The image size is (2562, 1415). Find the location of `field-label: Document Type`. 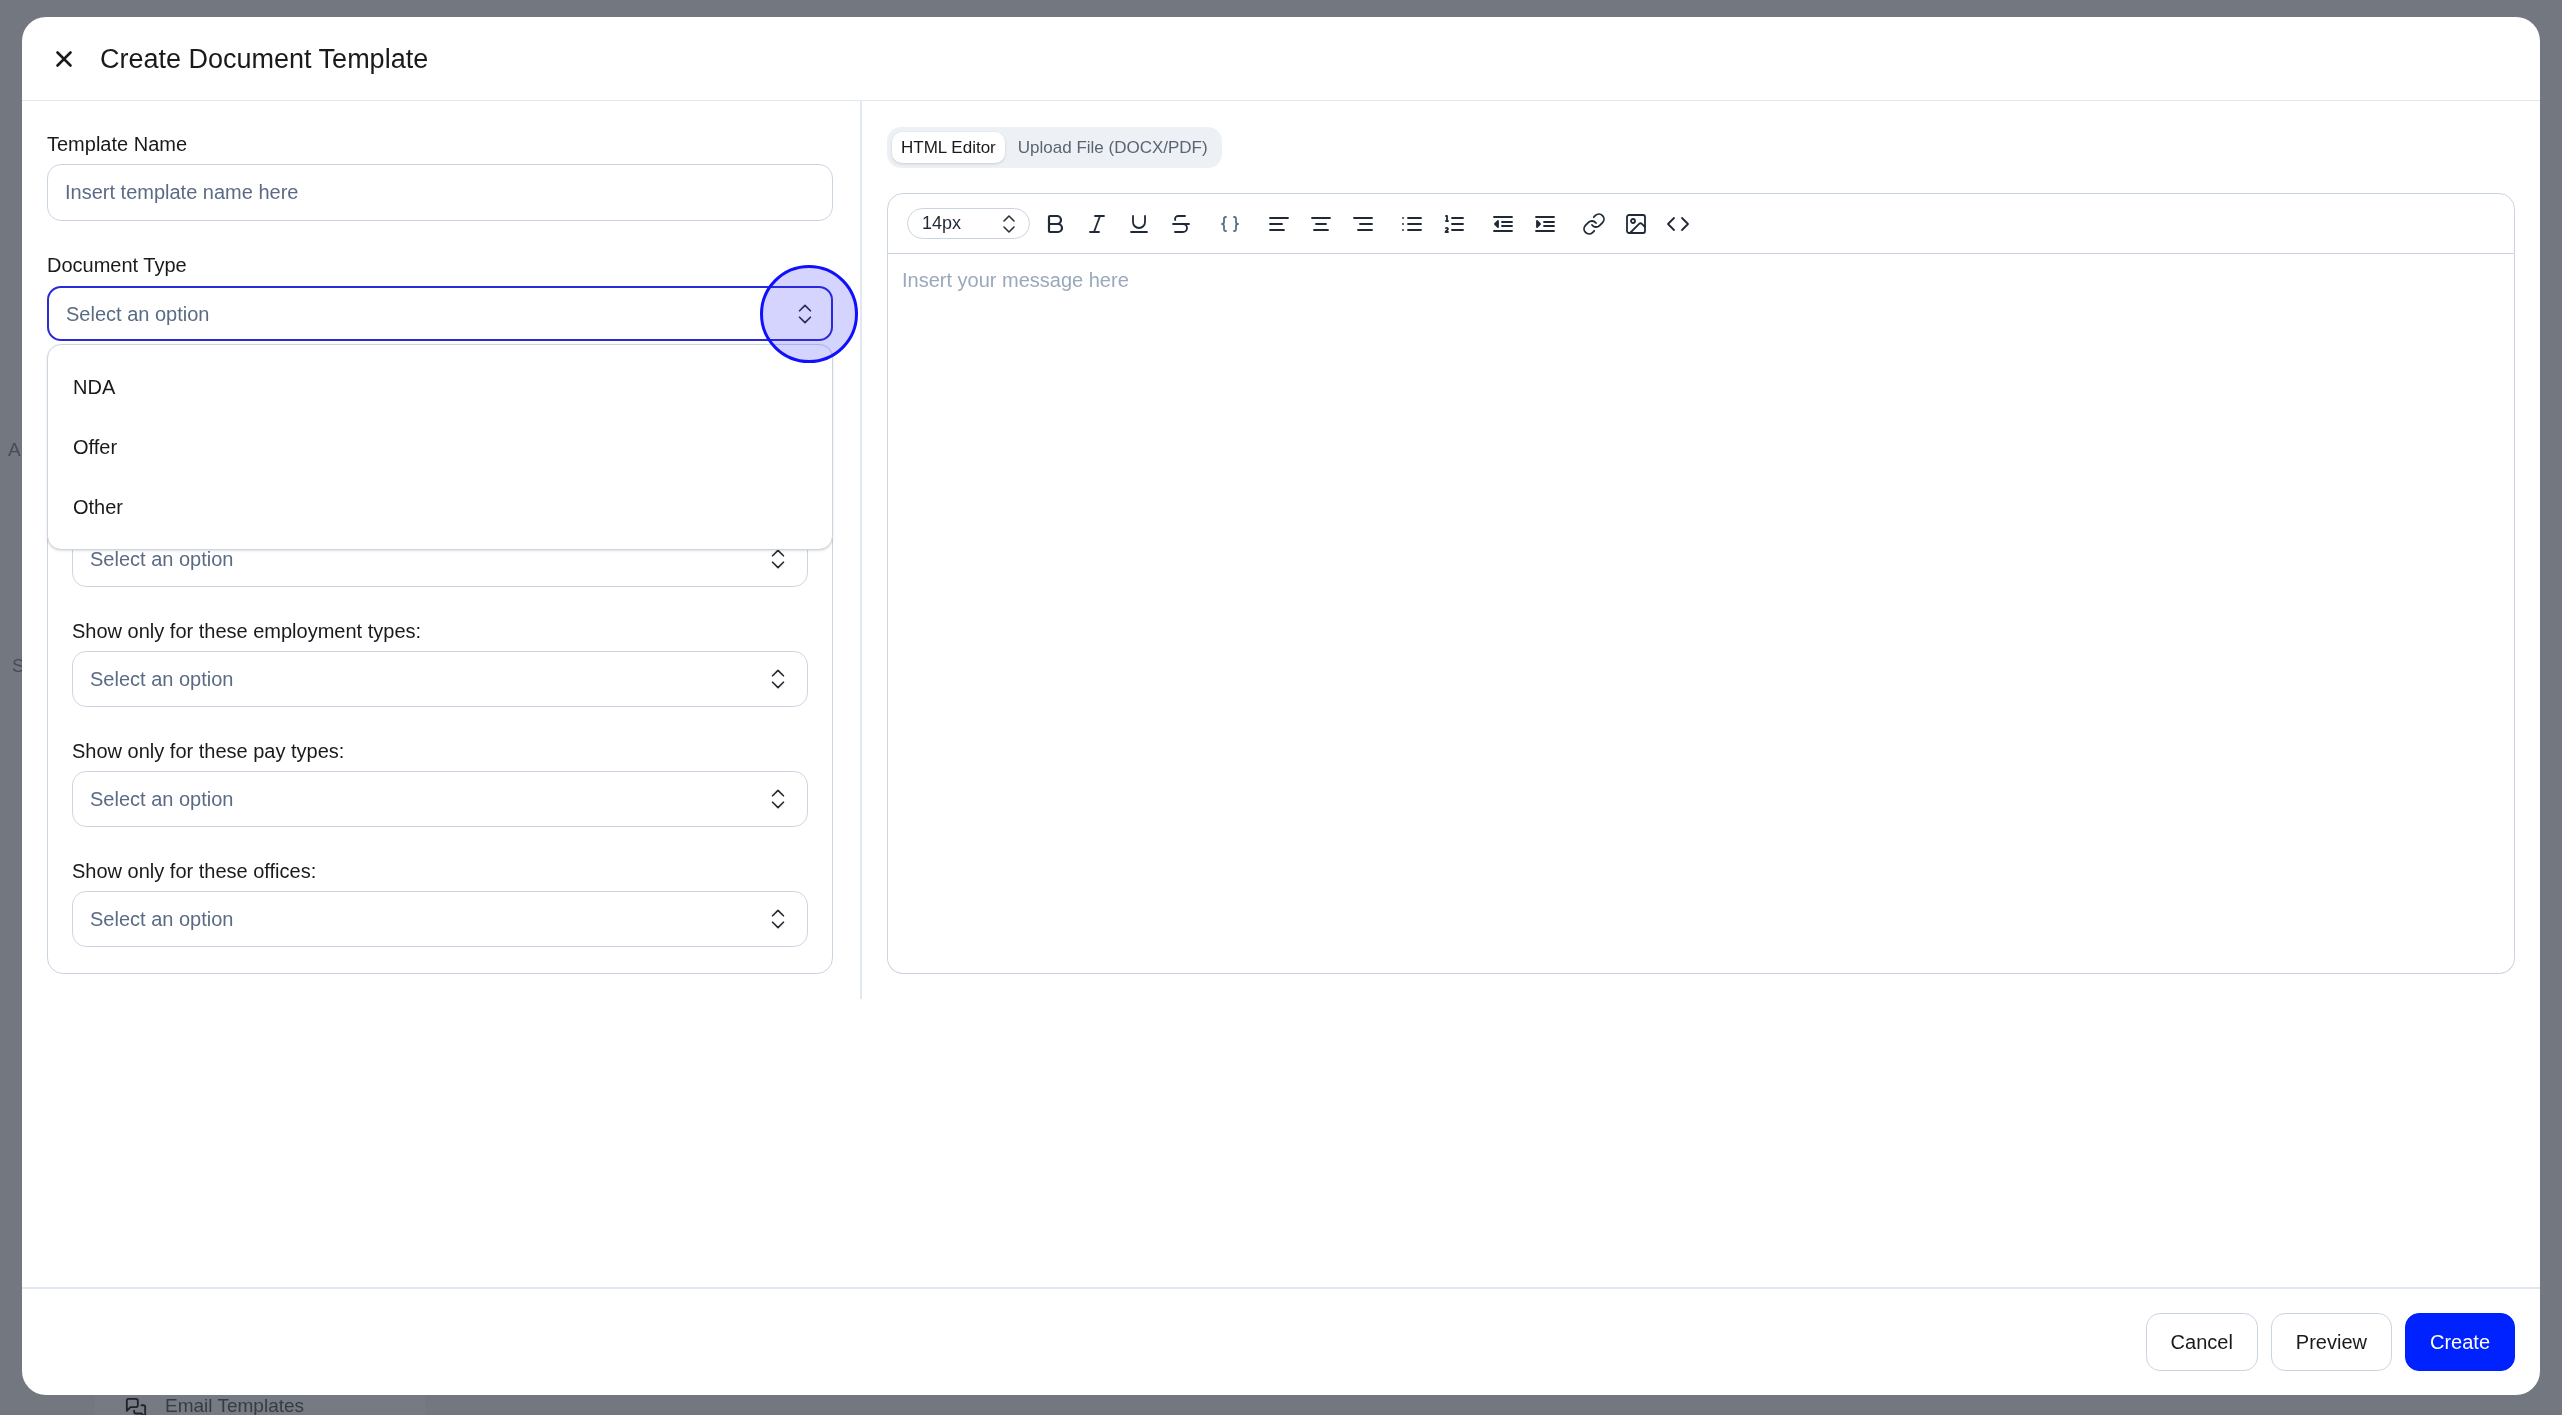

field-label: Document Type is located at coordinates (117, 265).